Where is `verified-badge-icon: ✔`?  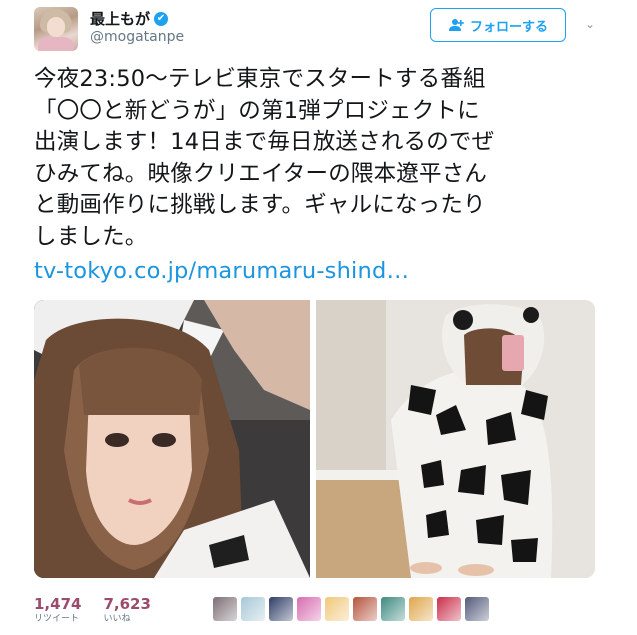 verified-badge-icon: ✔ is located at coordinates (161, 18).